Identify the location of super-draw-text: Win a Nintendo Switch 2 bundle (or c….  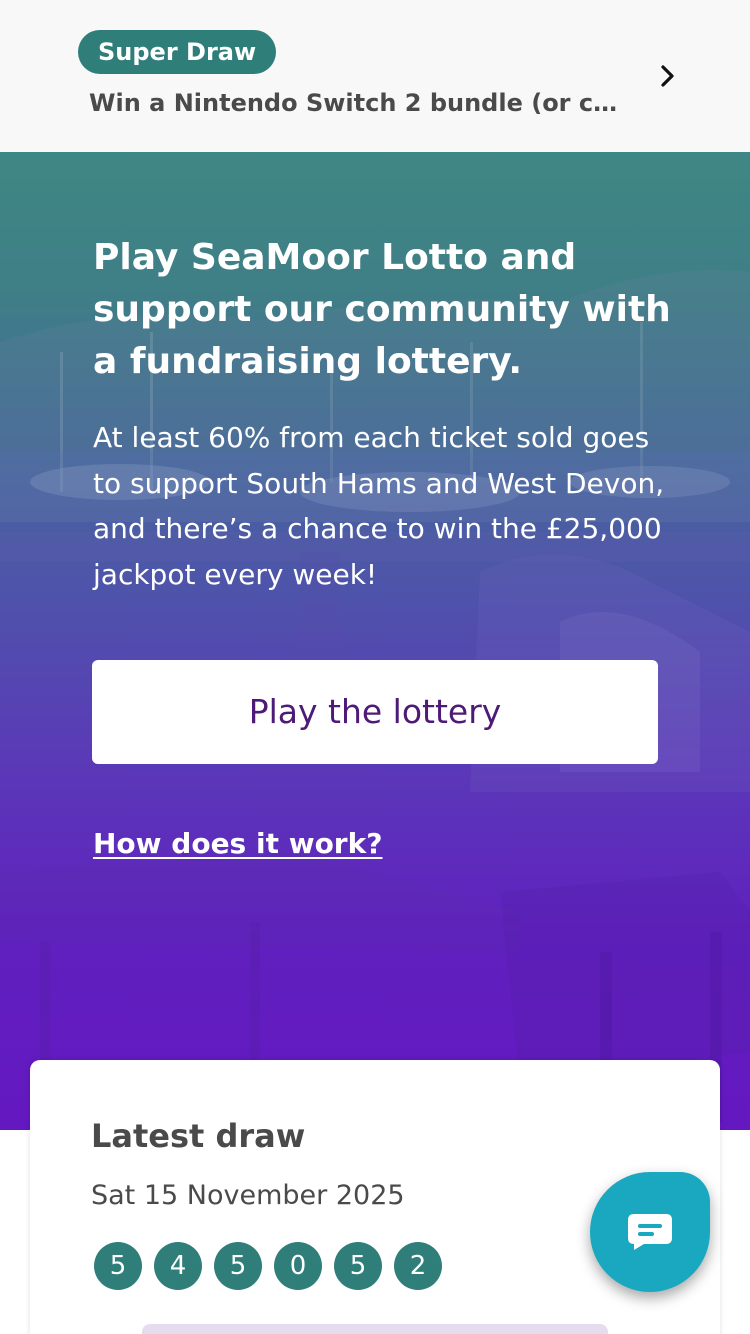
(353, 103).